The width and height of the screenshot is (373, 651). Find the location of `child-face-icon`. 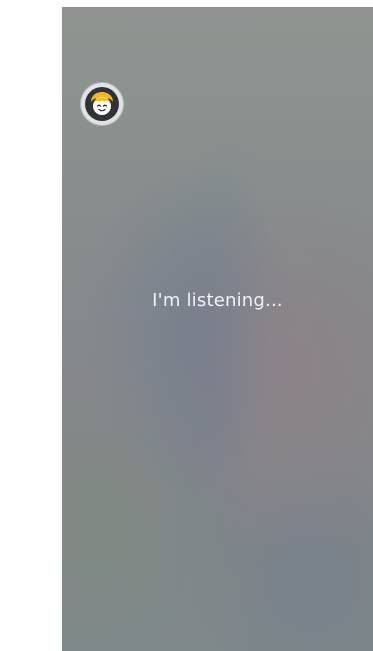

child-face-icon is located at coordinates (102, 103).